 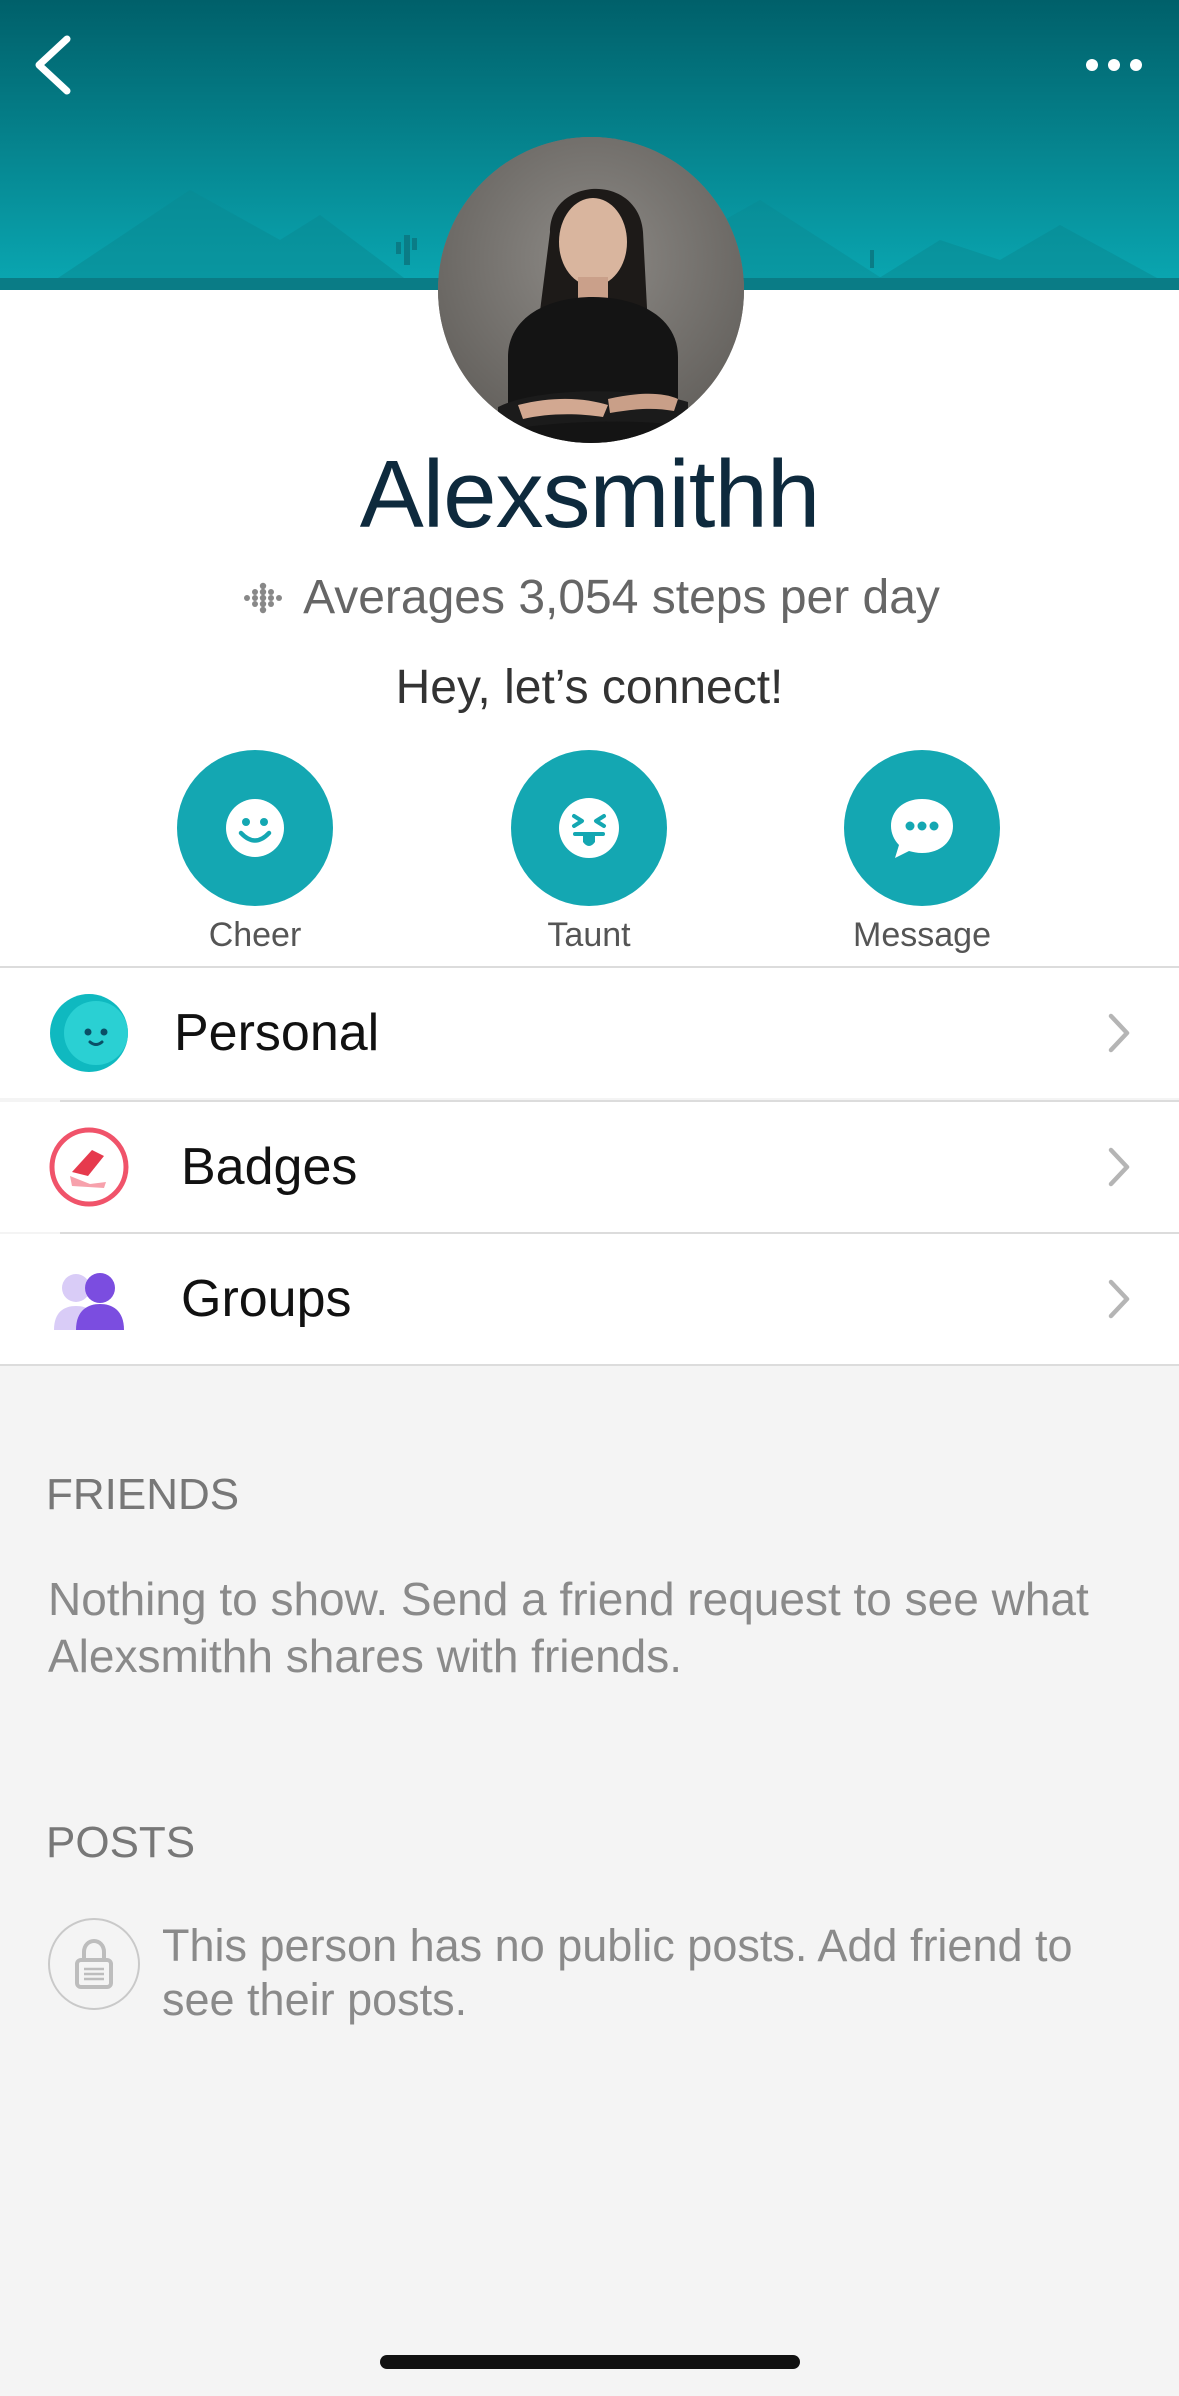 I want to click on cheer-button: Cheer, so click(x=255, y=852).